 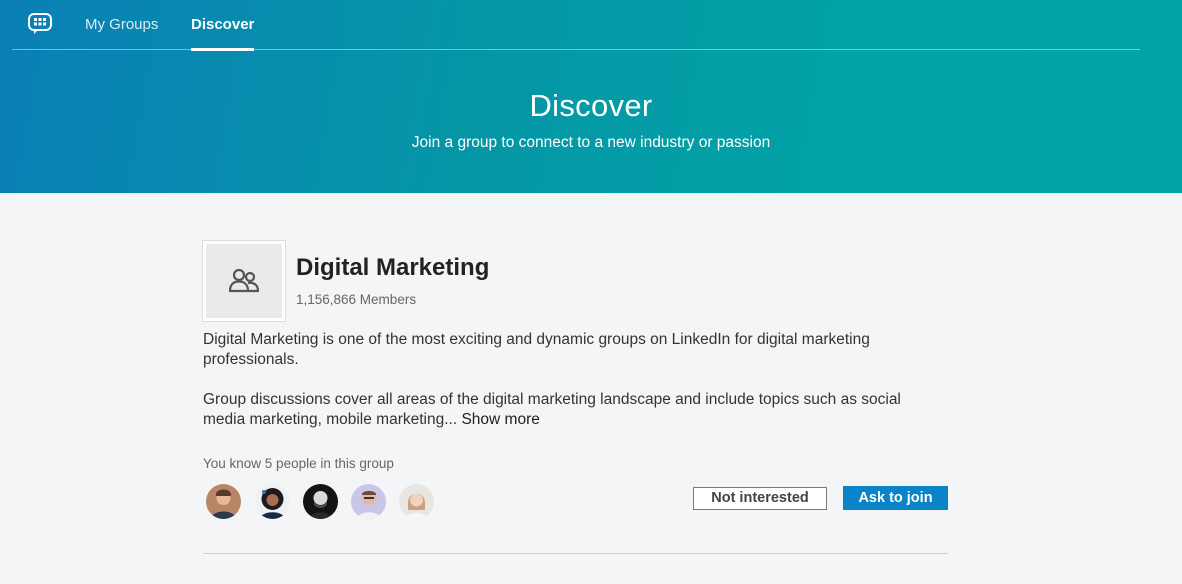 What do you see at coordinates (576, 25) in the screenshot?
I see `top-nav: My Groups Discover` at bounding box center [576, 25].